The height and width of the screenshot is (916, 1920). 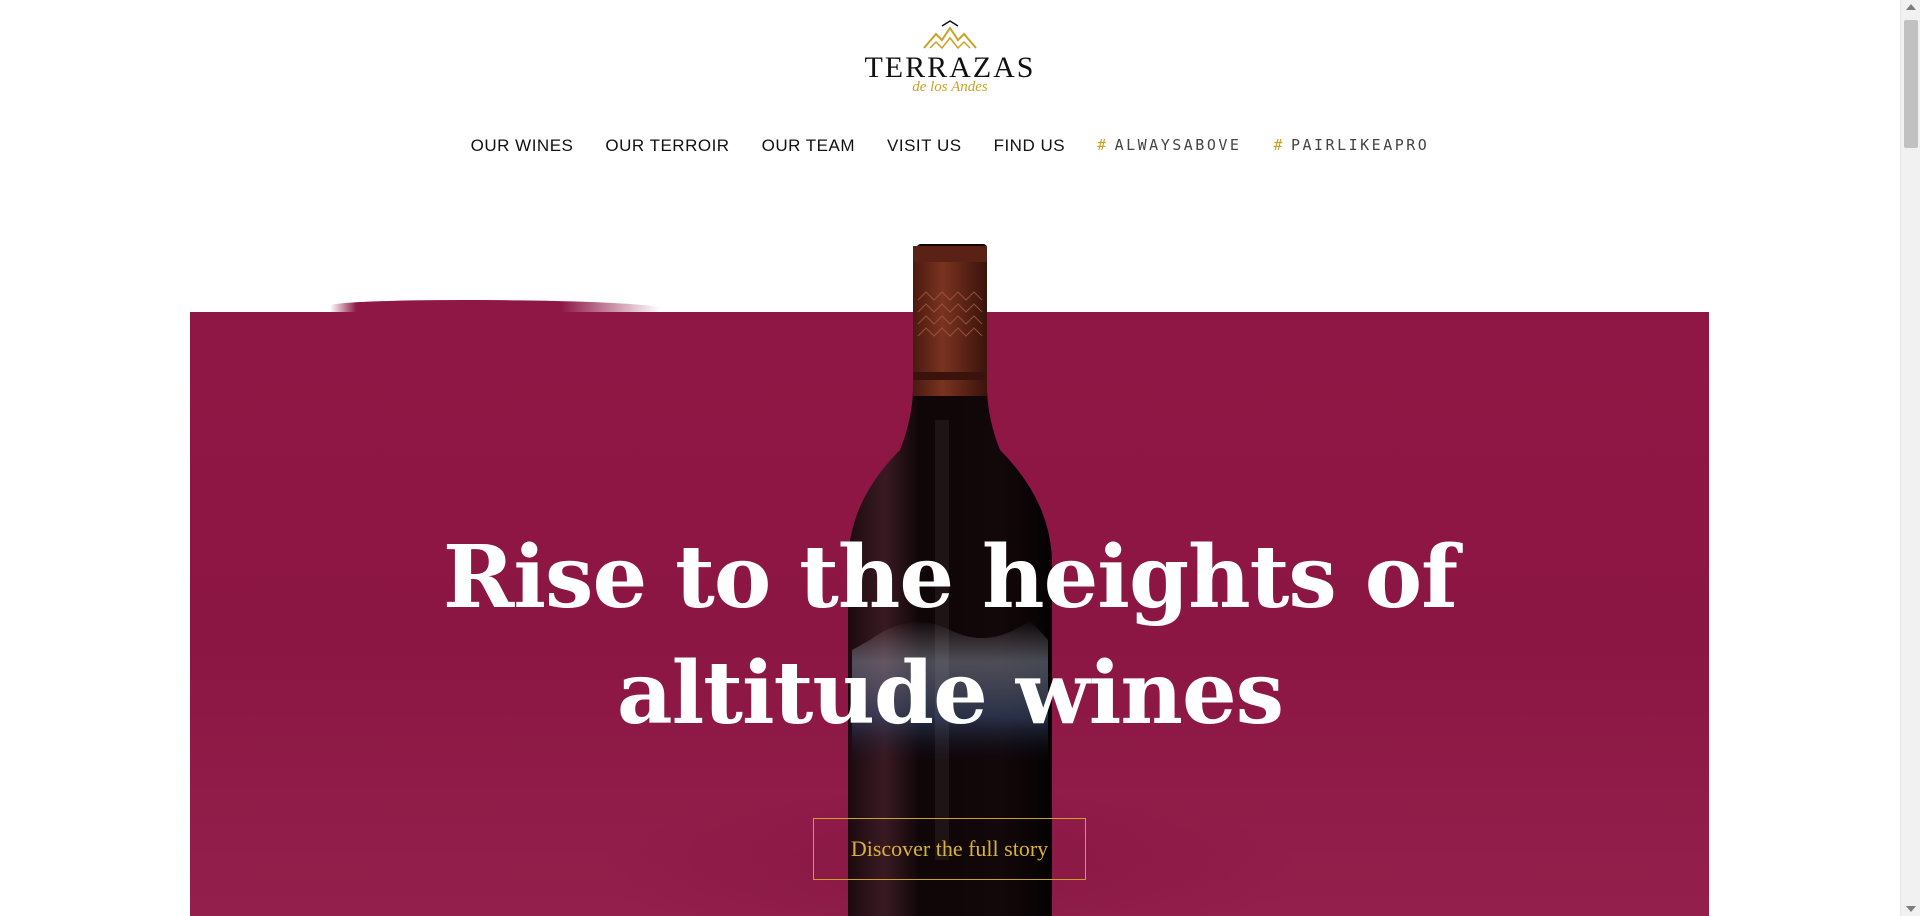 What do you see at coordinates (1911, 84) in the screenshot?
I see `scrollbar-thumb` at bounding box center [1911, 84].